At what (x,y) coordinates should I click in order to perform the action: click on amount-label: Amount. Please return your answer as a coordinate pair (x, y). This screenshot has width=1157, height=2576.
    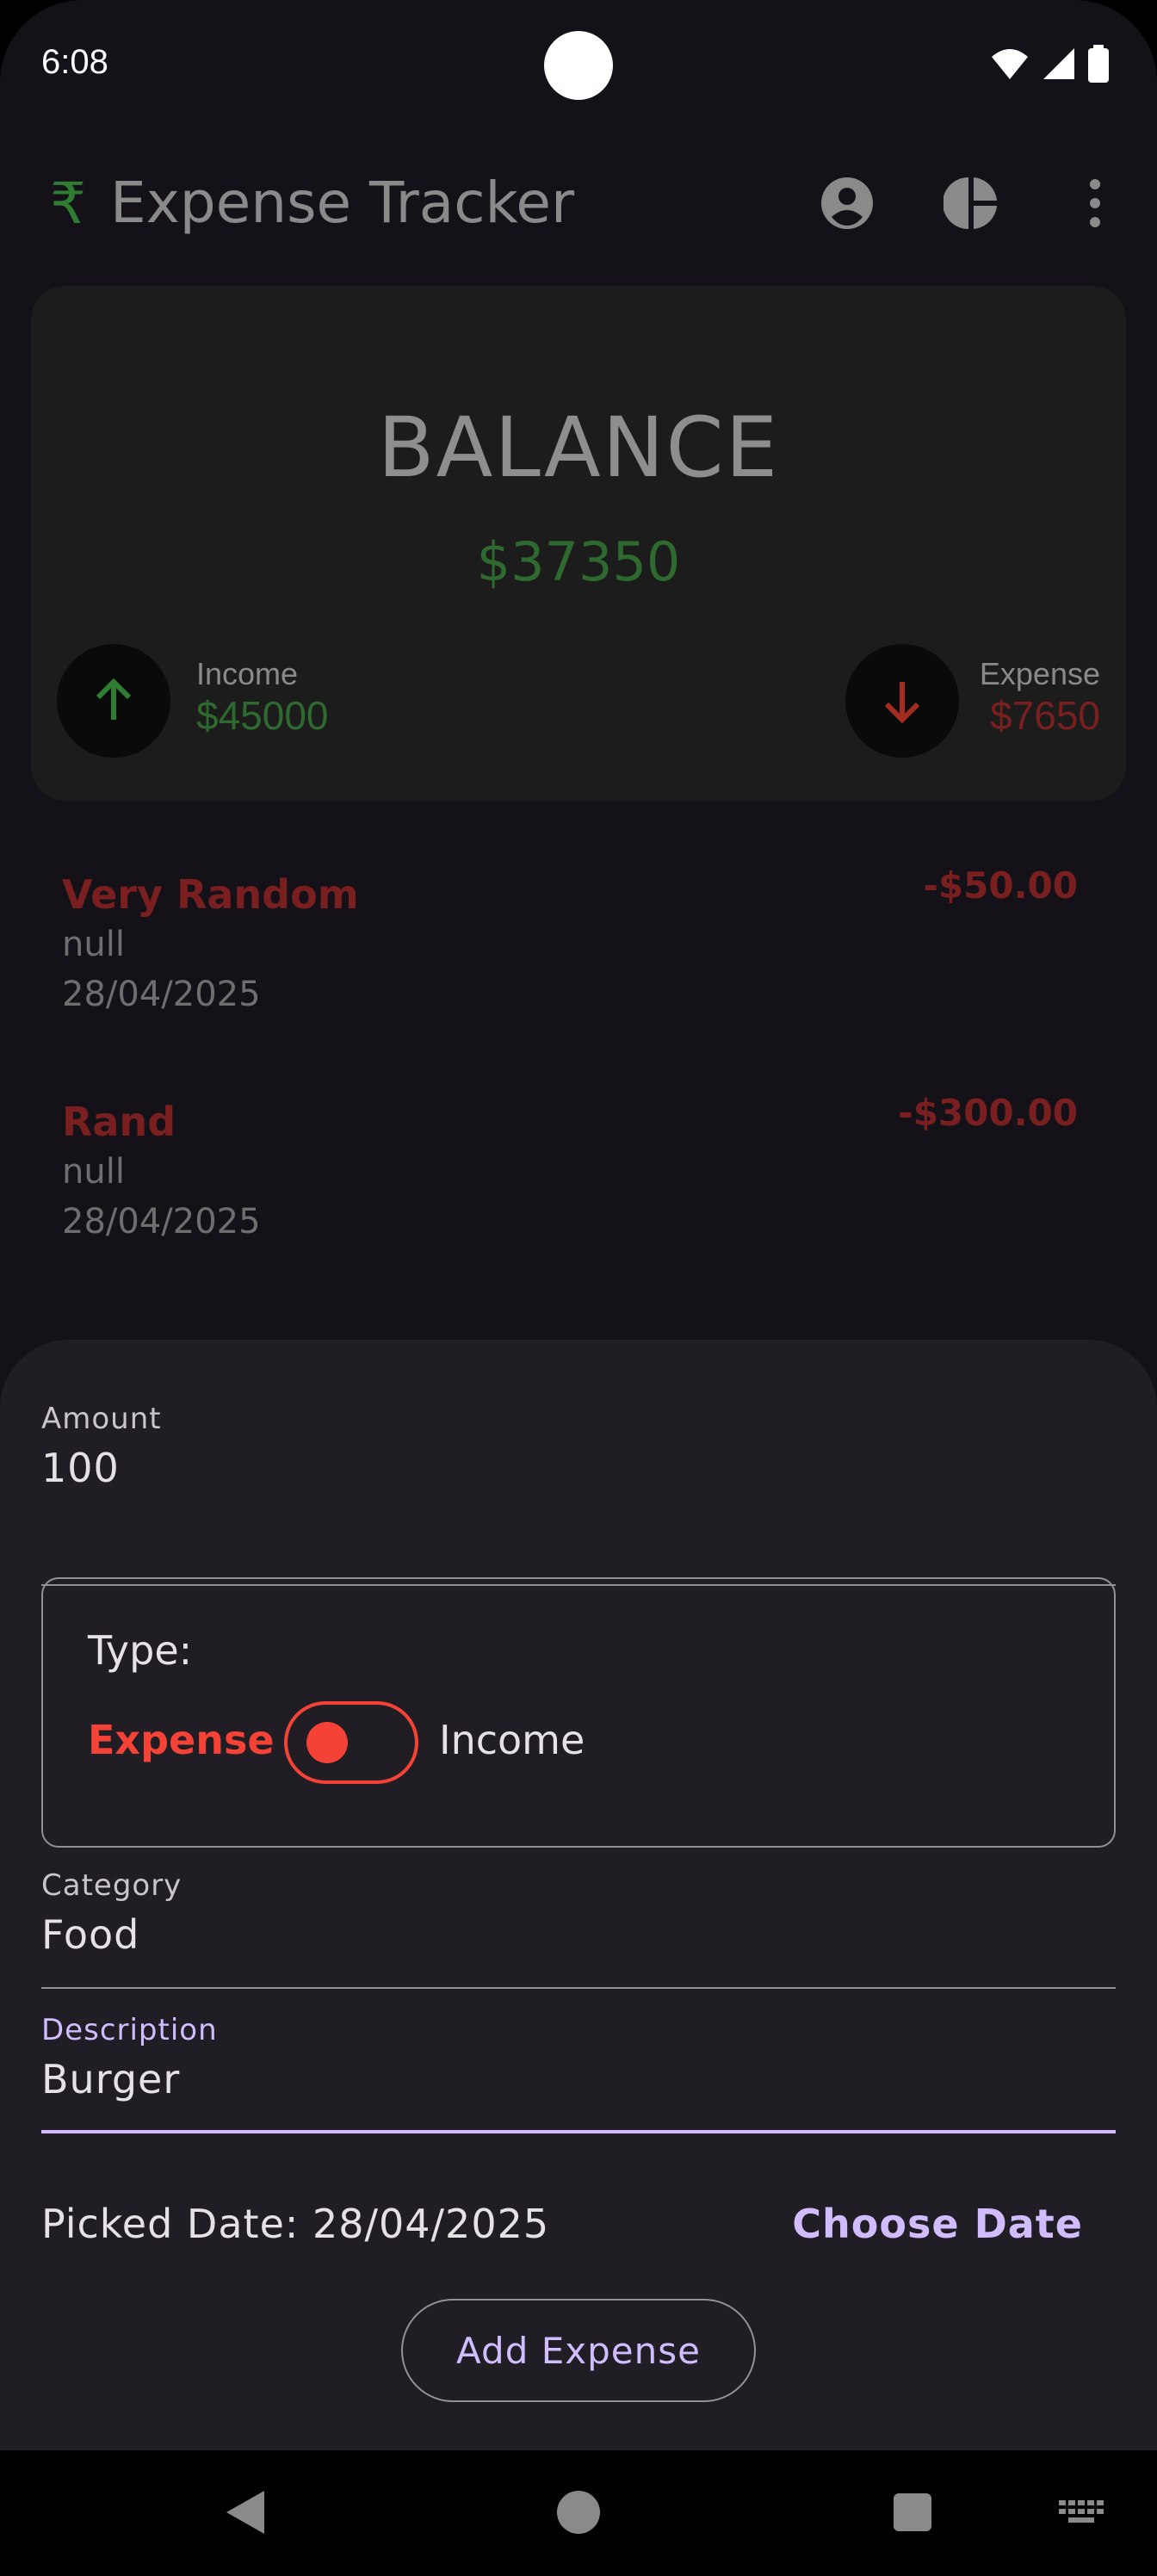
    Looking at the image, I should click on (102, 1419).